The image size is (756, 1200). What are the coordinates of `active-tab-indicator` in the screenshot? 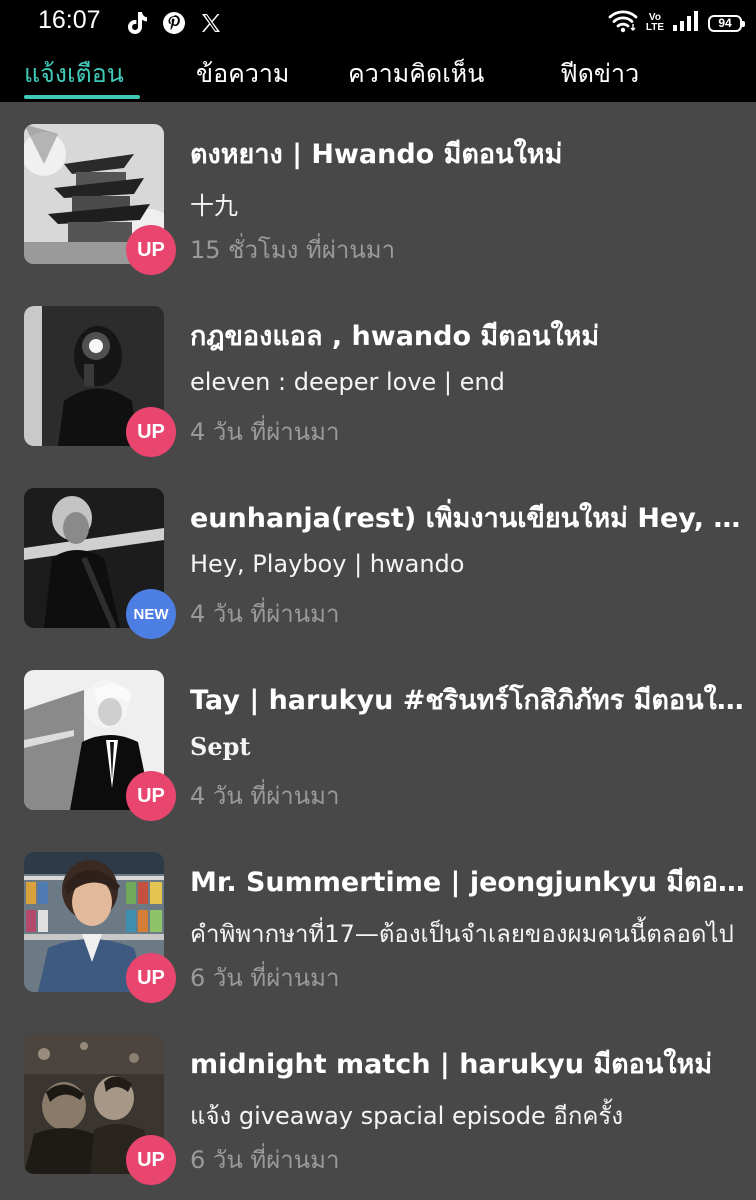 It's located at (82, 97).